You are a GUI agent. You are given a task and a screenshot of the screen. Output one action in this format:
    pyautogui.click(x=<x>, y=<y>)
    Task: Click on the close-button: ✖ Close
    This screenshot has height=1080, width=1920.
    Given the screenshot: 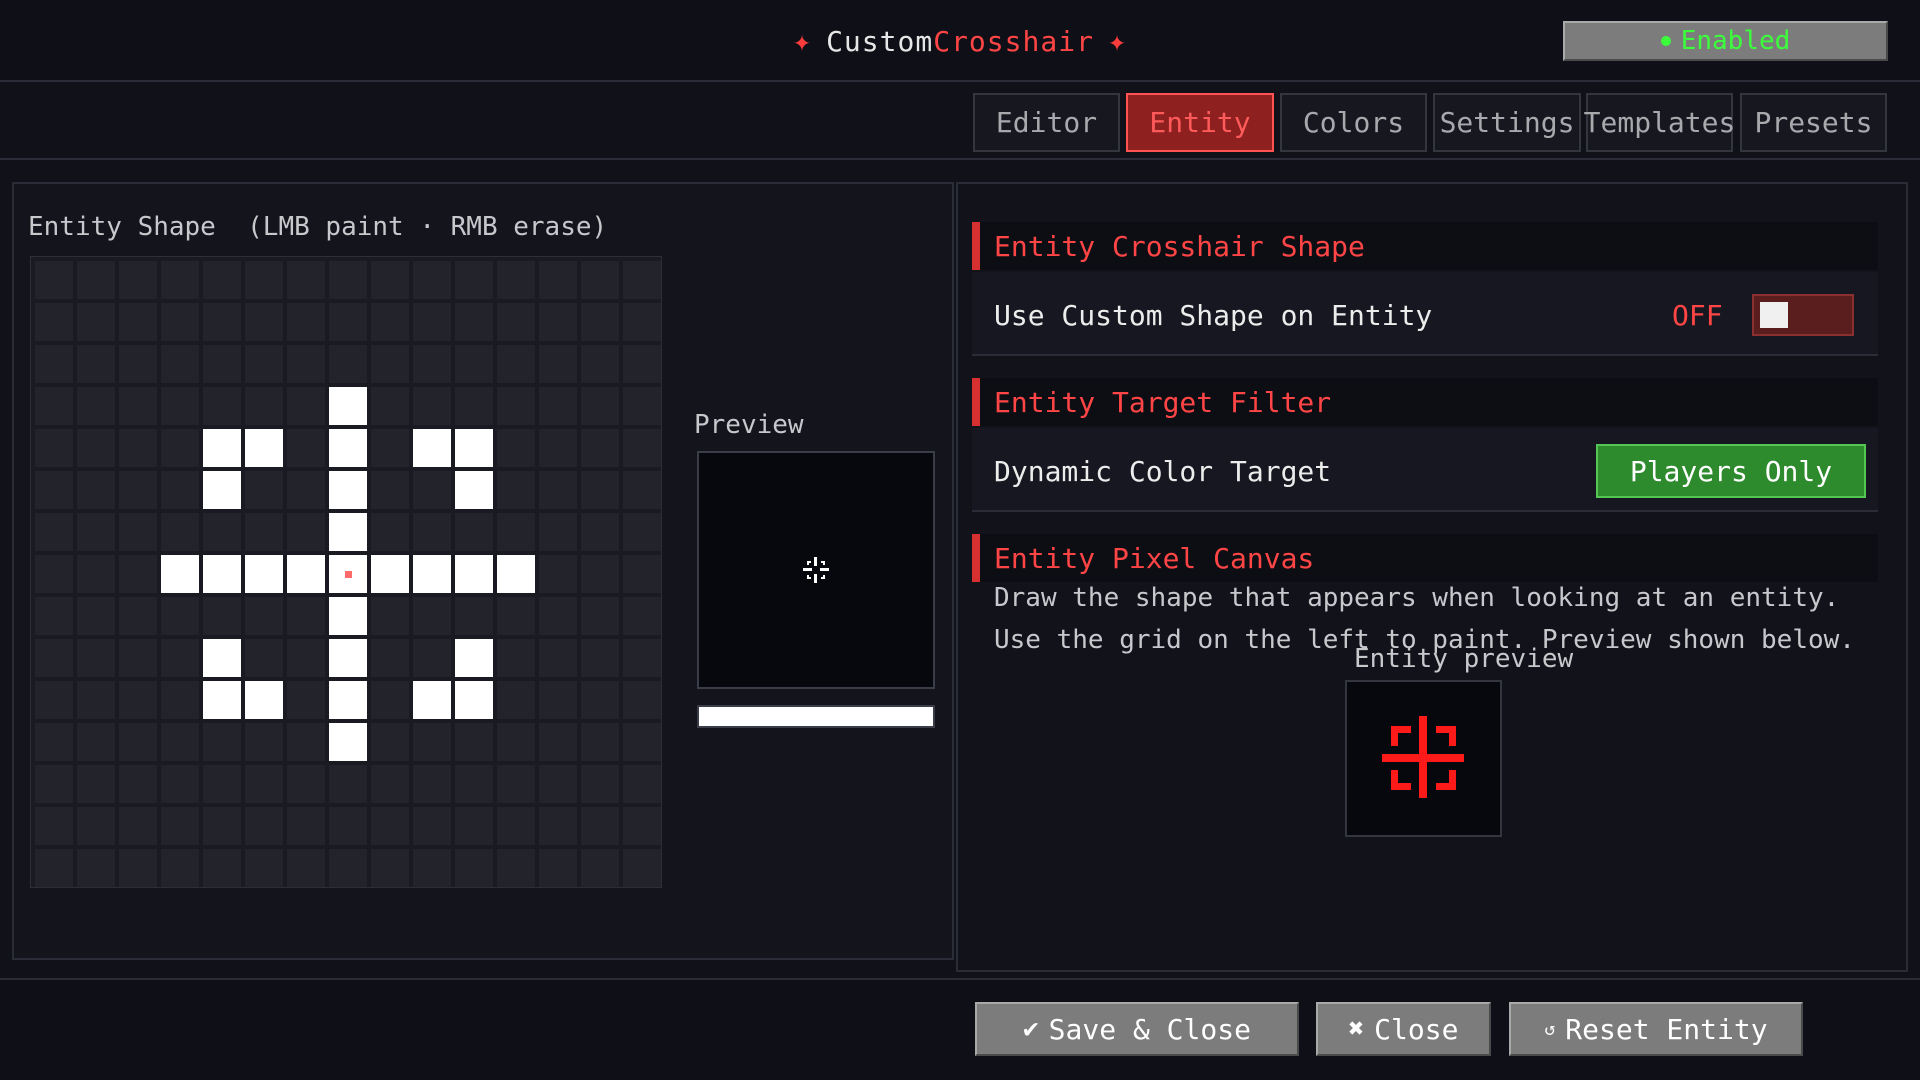 What is the action you would take?
    pyautogui.click(x=1403, y=1029)
    